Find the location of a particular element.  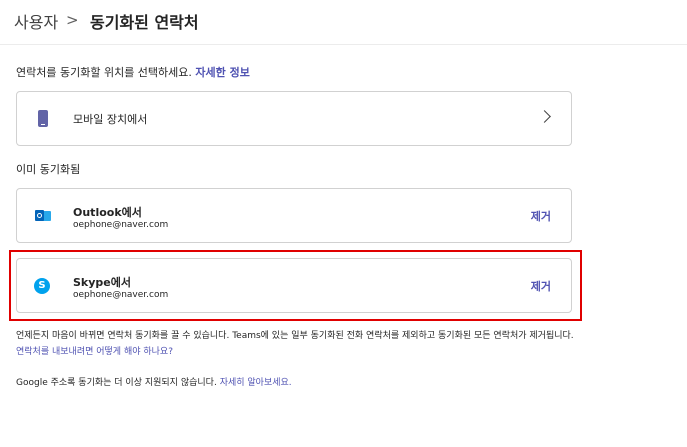

mobile-card-label: 모바일 장치에서 is located at coordinates (110, 119).